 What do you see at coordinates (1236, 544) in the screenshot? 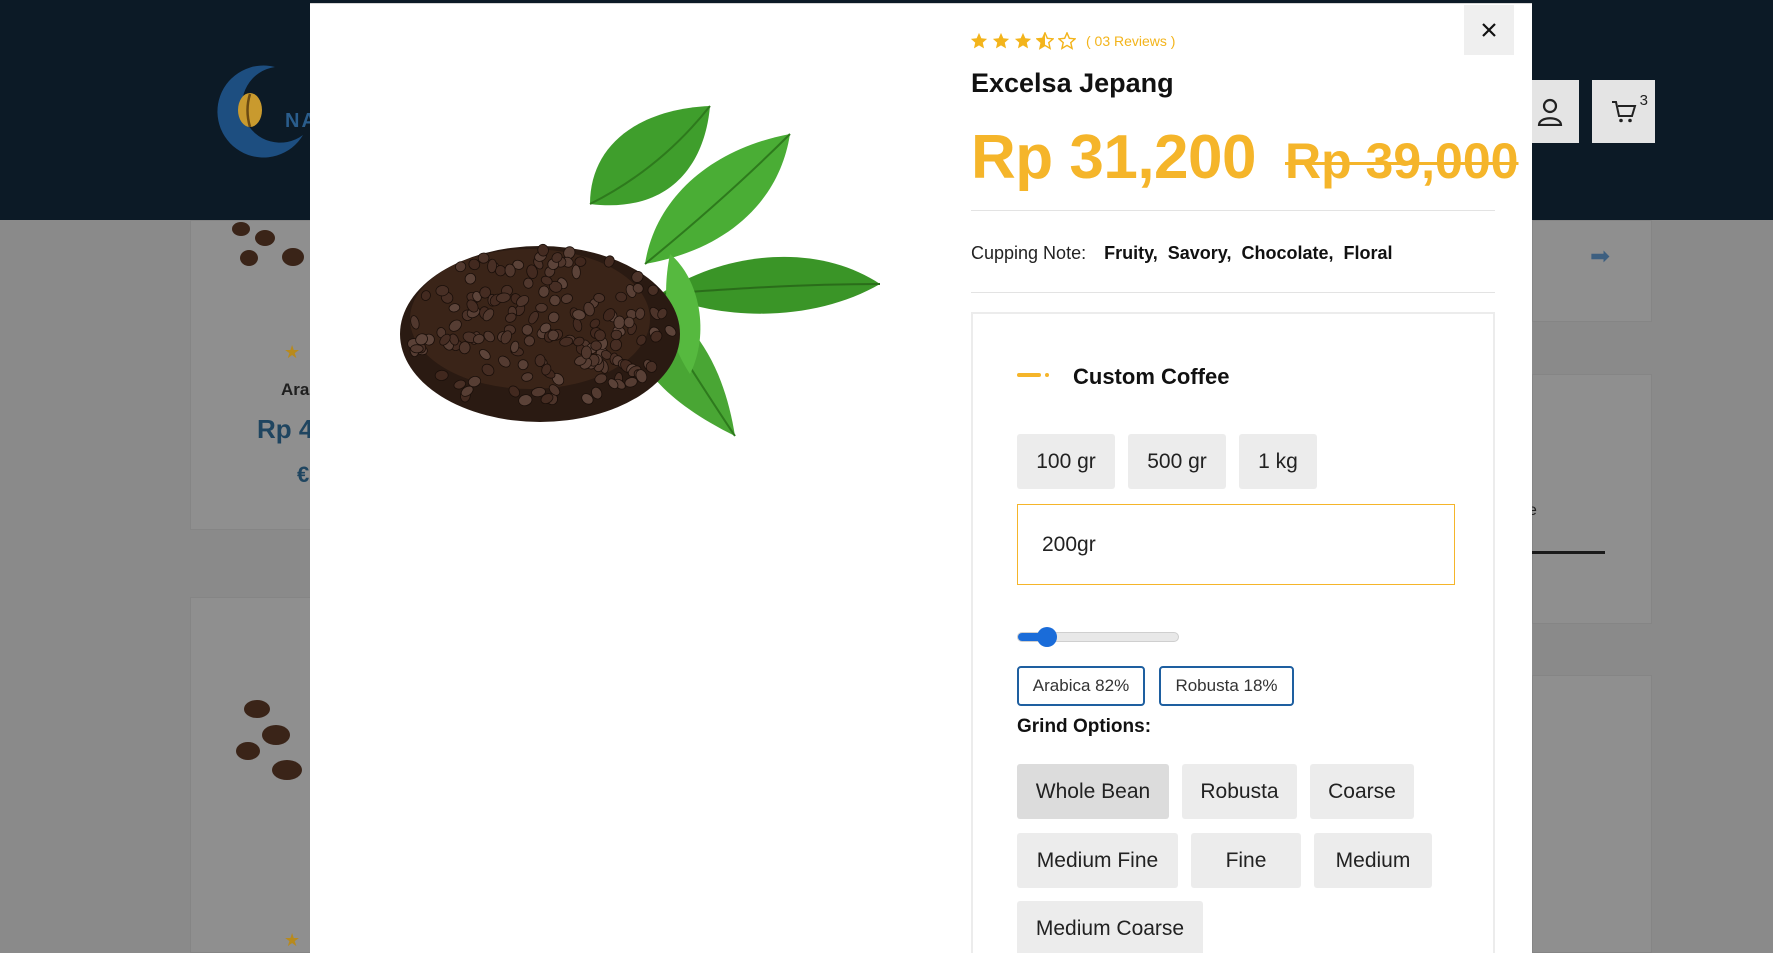
I see `custom-weight-input` at bounding box center [1236, 544].